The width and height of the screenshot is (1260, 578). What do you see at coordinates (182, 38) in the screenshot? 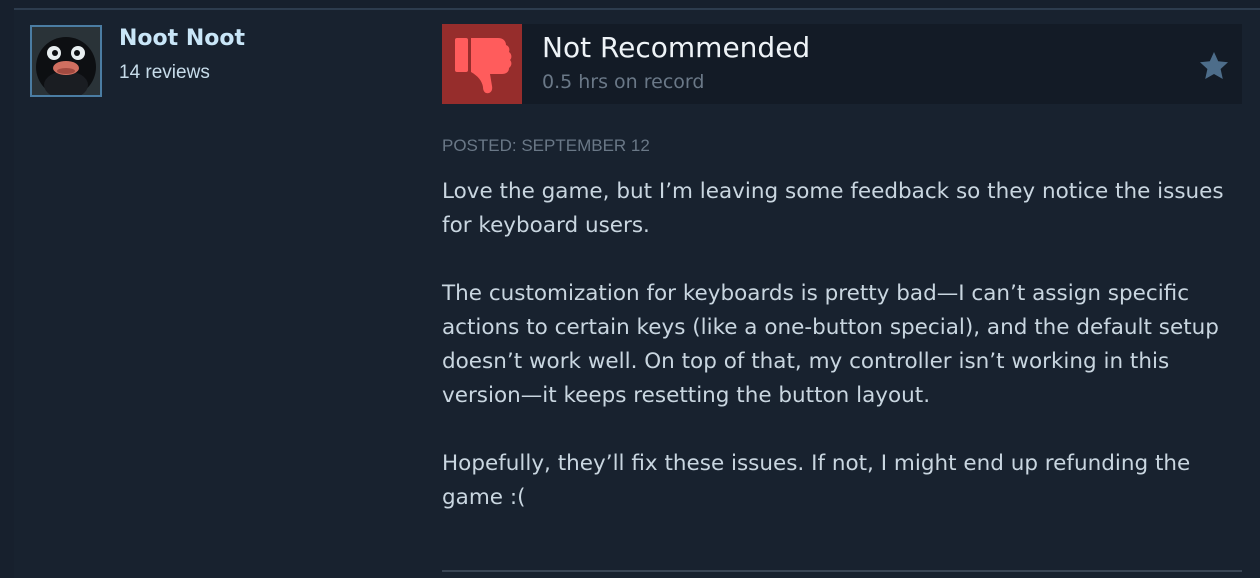
I see `author-name: Noot Noot` at bounding box center [182, 38].